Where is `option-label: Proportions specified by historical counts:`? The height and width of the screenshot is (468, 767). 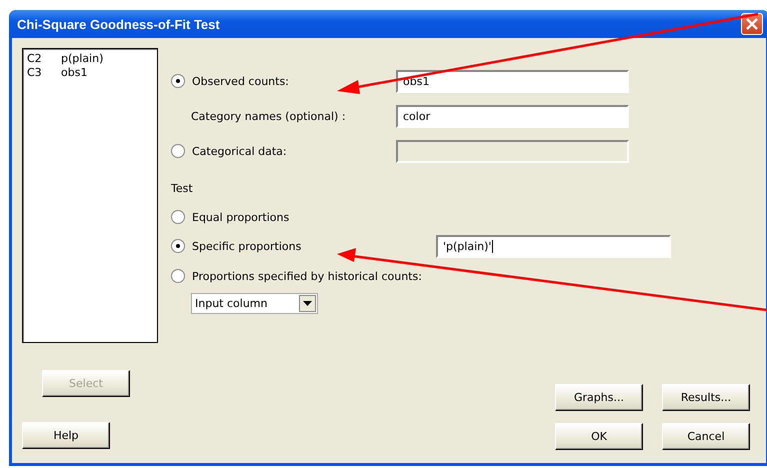
option-label: Proportions specified by historical counts: is located at coordinates (307, 276).